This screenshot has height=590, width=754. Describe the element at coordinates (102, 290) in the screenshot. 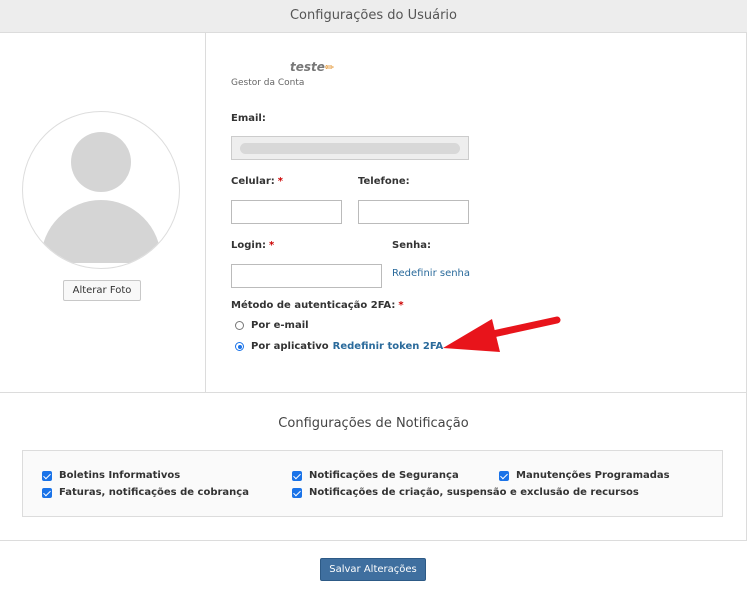

I see `change-photo-button: Alterar Foto` at that location.